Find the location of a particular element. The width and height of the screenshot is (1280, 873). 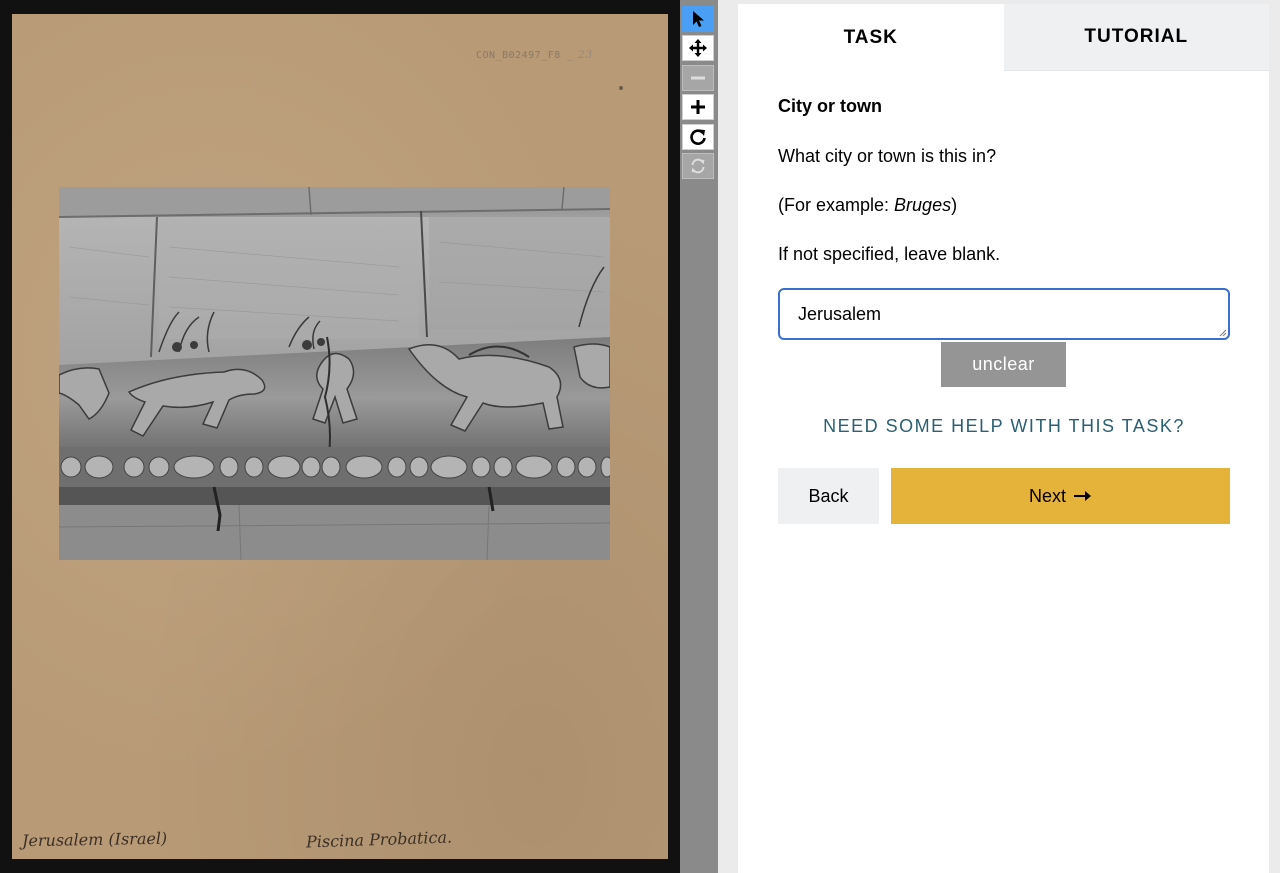

move-tool-button is located at coordinates (698, 48).